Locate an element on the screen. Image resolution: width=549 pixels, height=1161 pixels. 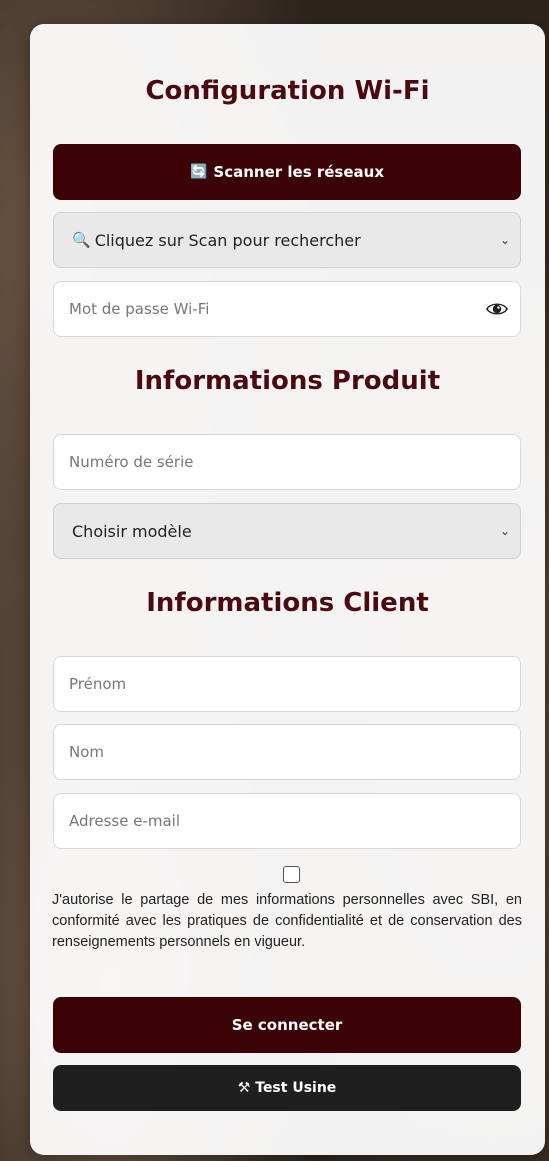
last-name-placeholder: Nom is located at coordinates (87, 752).